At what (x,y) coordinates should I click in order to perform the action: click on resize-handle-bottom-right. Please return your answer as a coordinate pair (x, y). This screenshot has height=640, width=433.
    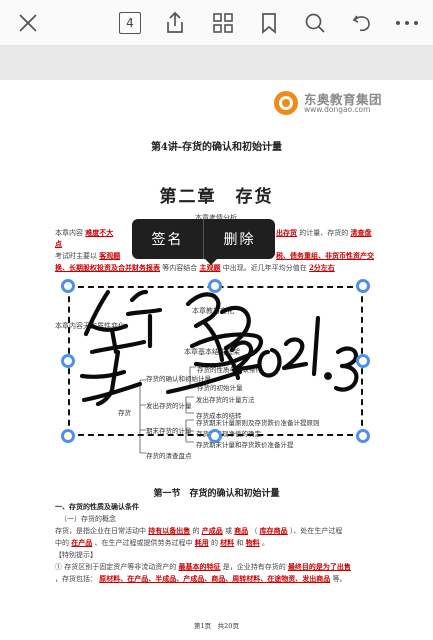
    Looking at the image, I should click on (363, 436).